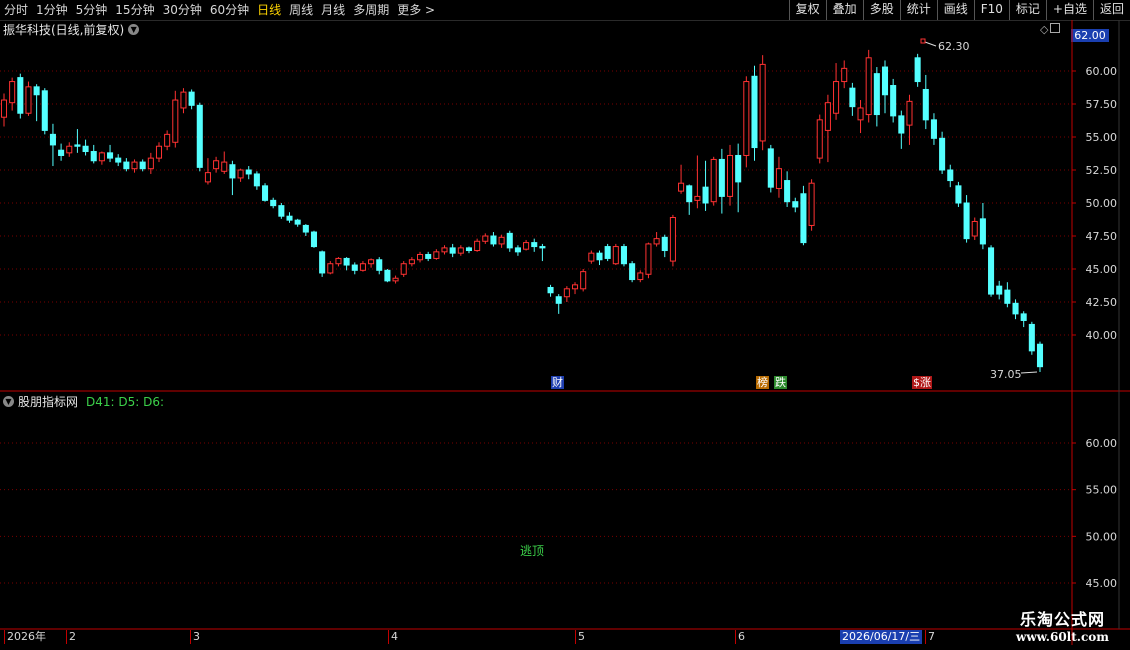 The image size is (1130, 650). I want to click on indicator-tick-label: 45.00, so click(1102, 583).